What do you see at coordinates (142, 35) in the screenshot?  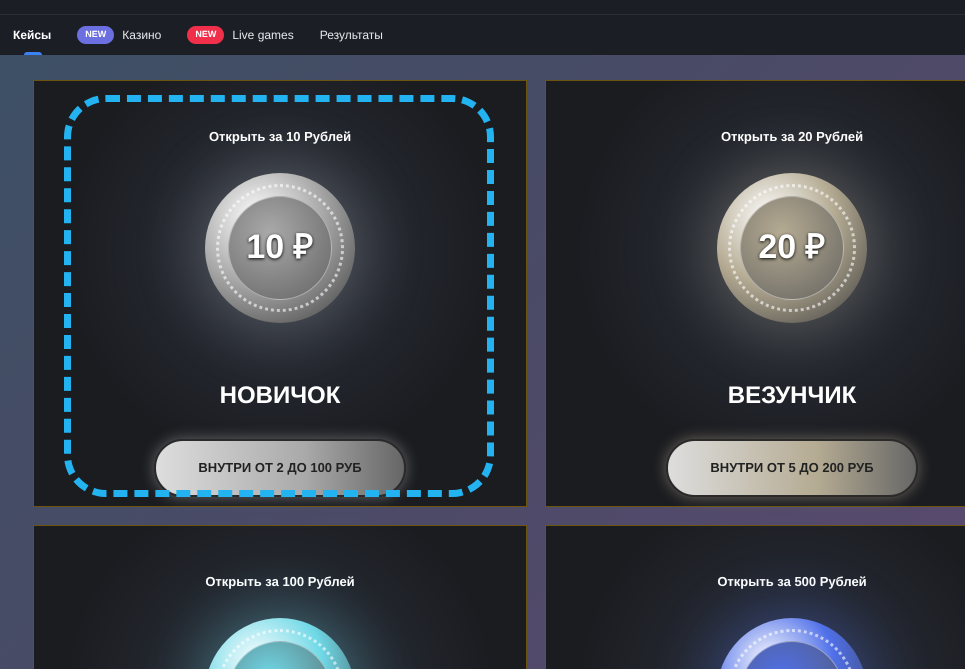 I see `tab-label: Казино` at bounding box center [142, 35].